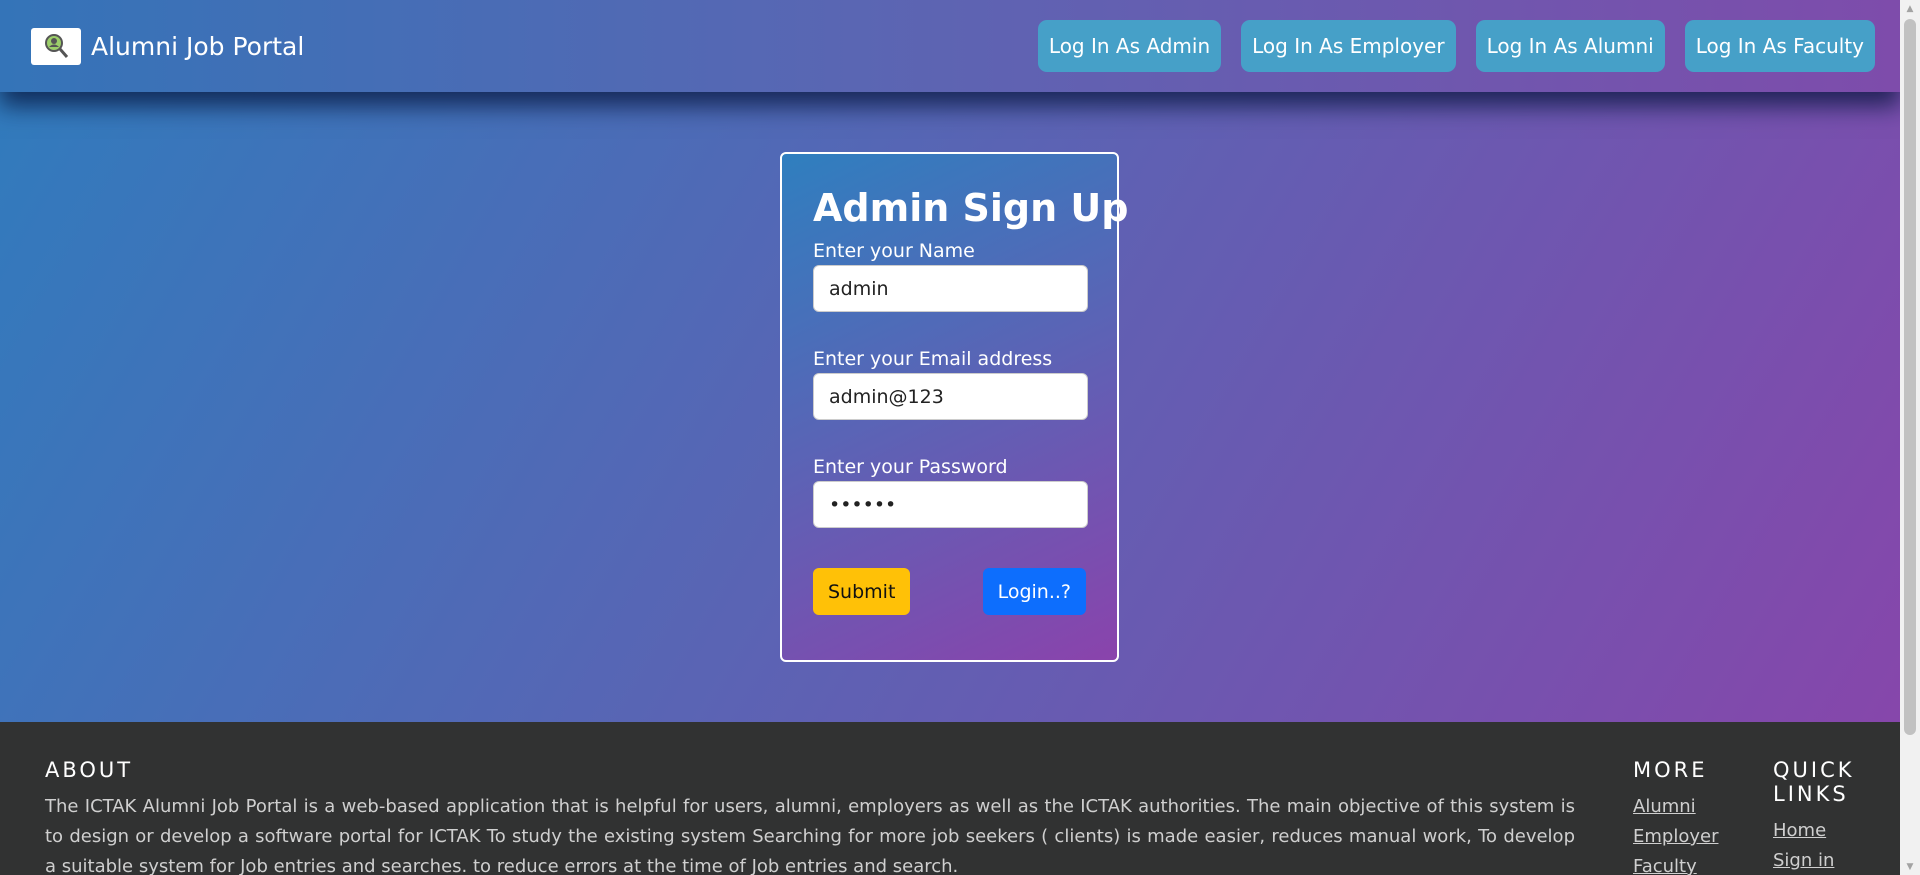 The width and height of the screenshot is (1920, 875). What do you see at coordinates (1570, 46) in the screenshot?
I see `login-alumni-button: Log In As Alumni` at bounding box center [1570, 46].